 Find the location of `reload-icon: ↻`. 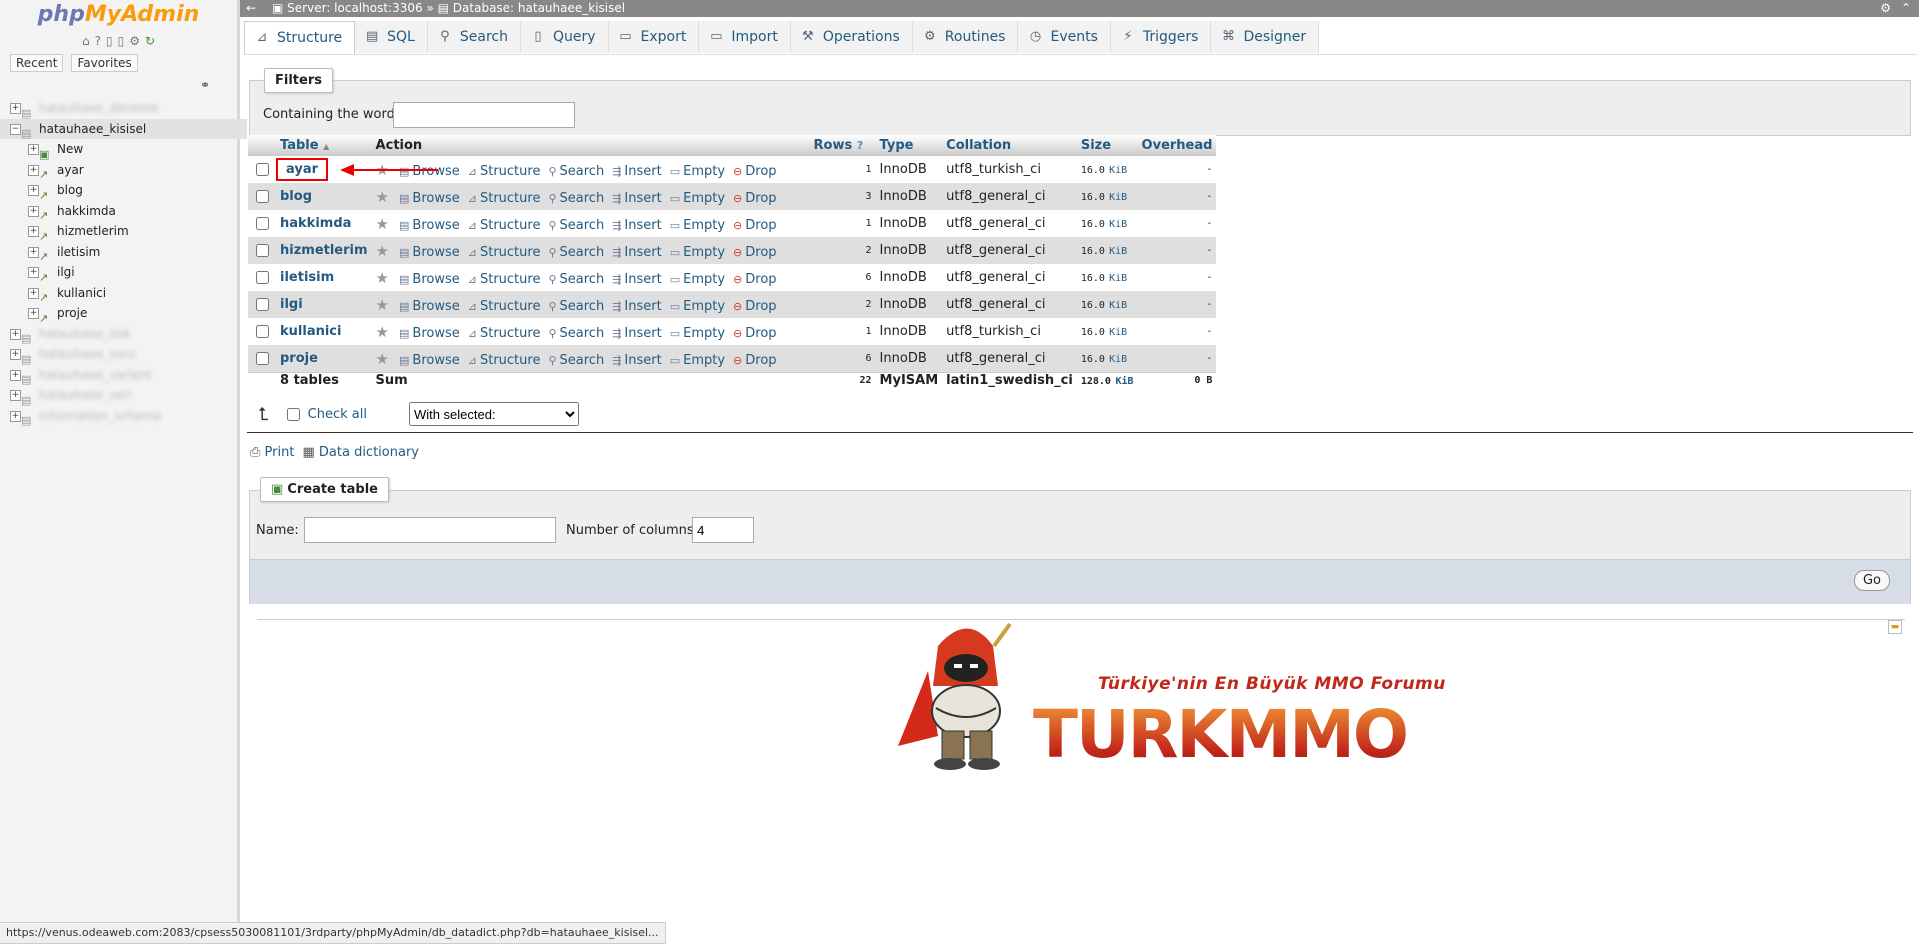

reload-icon: ↻ is located at coordinates (150, 42).